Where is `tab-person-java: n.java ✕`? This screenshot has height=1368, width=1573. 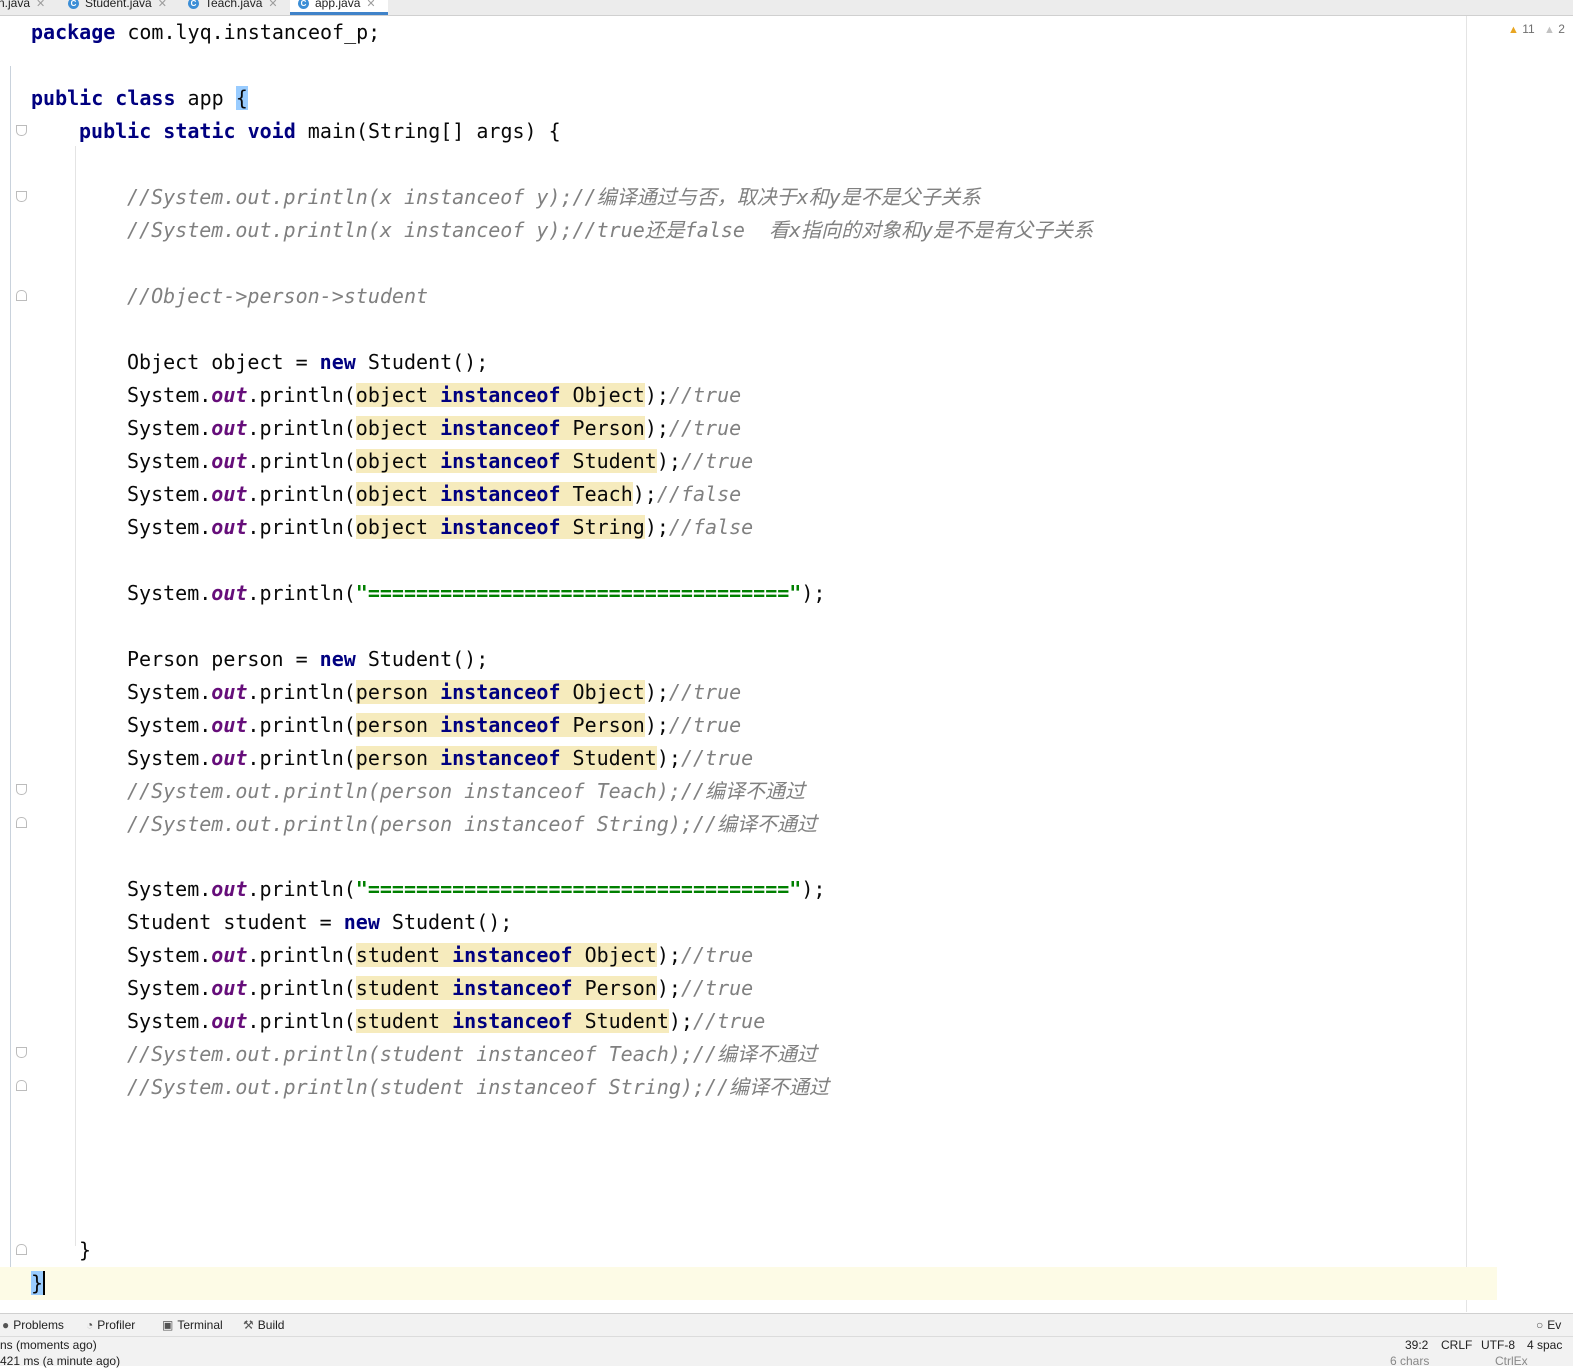 tab-person-java: n.java ✕ is located at coordinates (22, 7).